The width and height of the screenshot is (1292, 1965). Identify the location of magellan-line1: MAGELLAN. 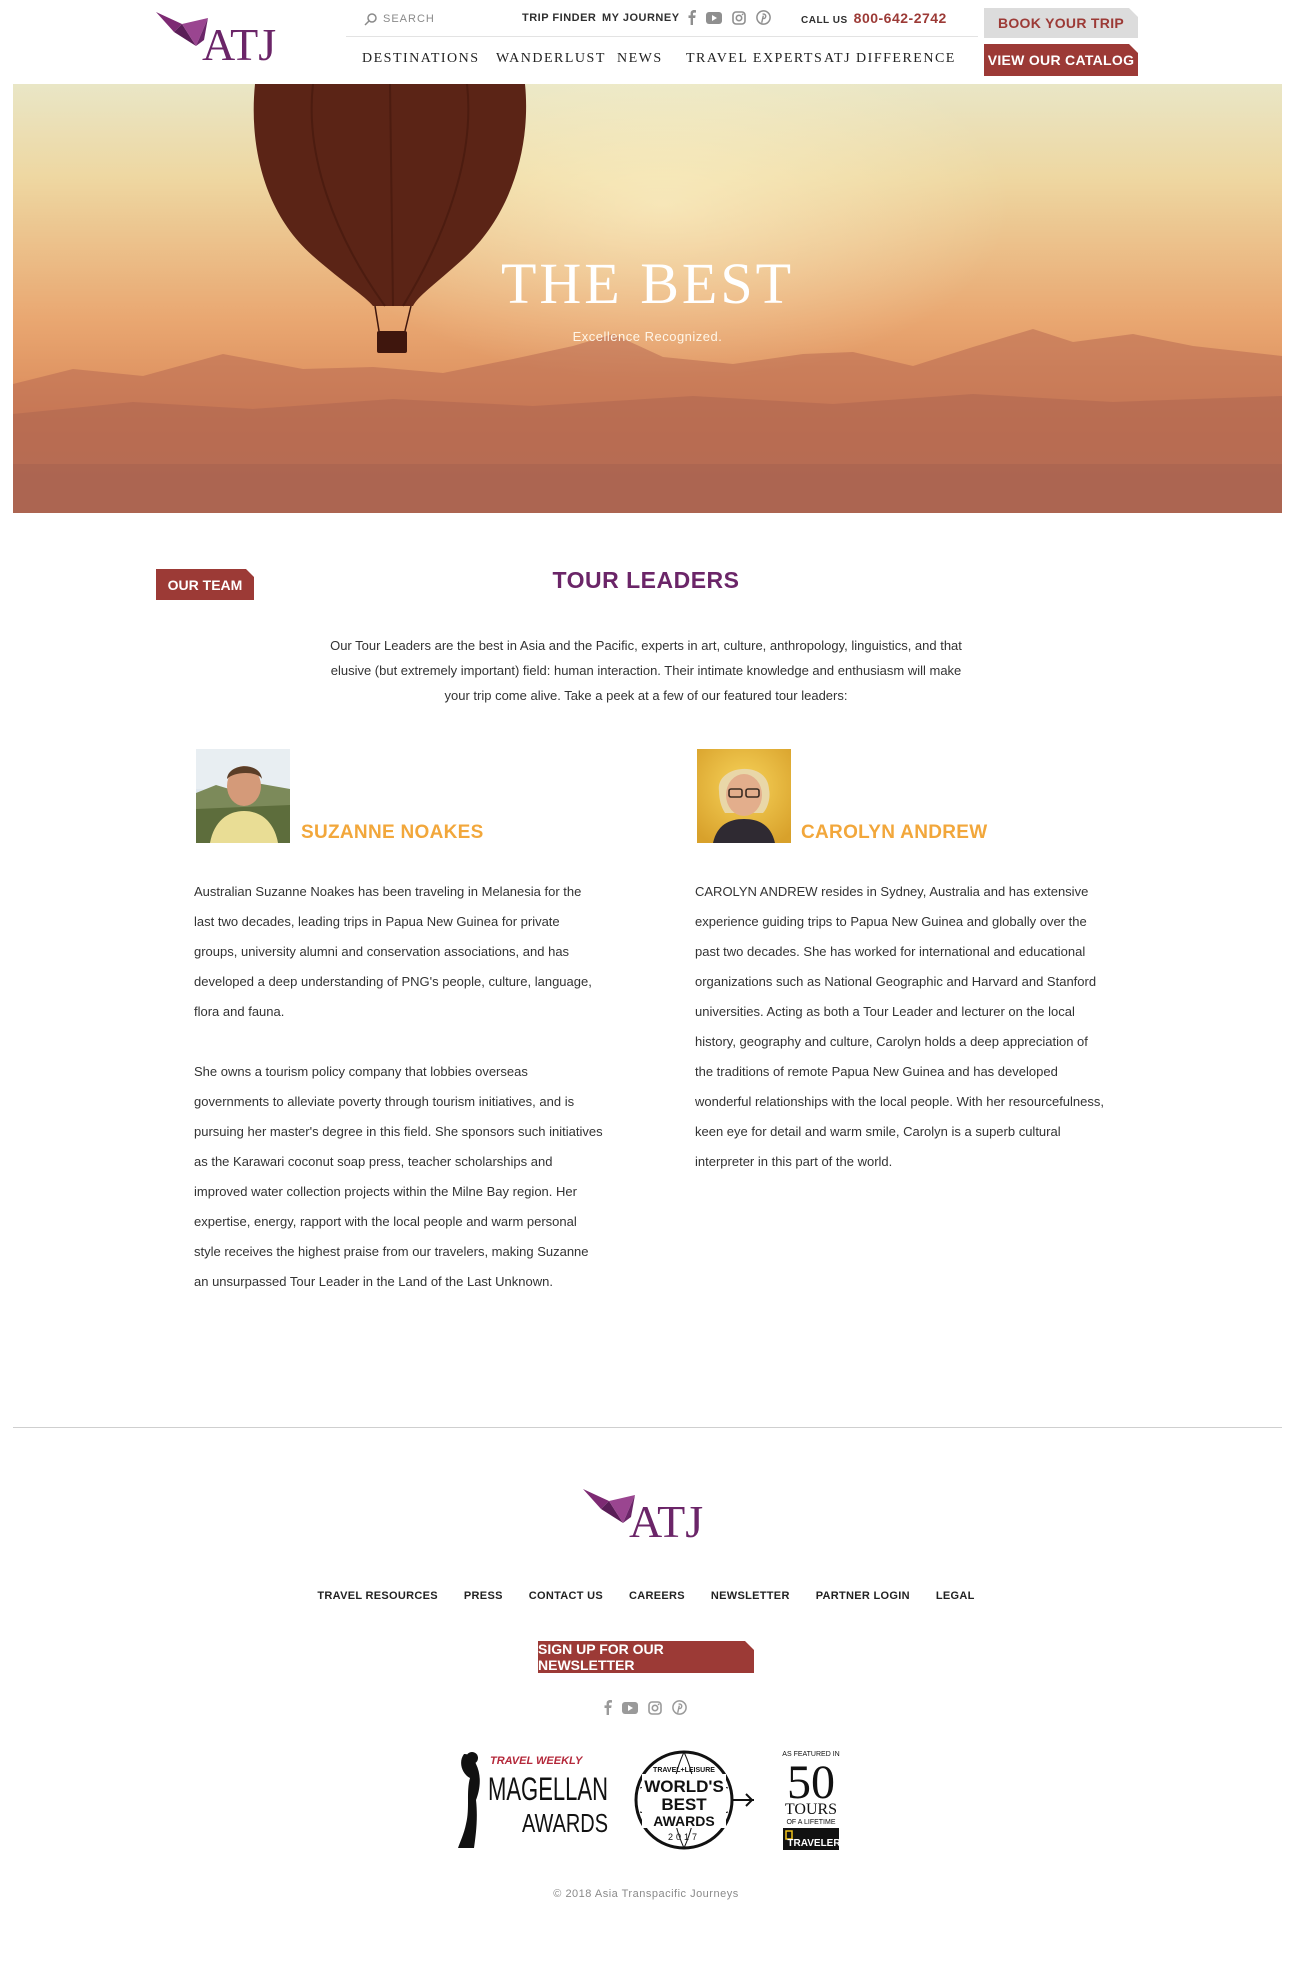
(548, 1789).